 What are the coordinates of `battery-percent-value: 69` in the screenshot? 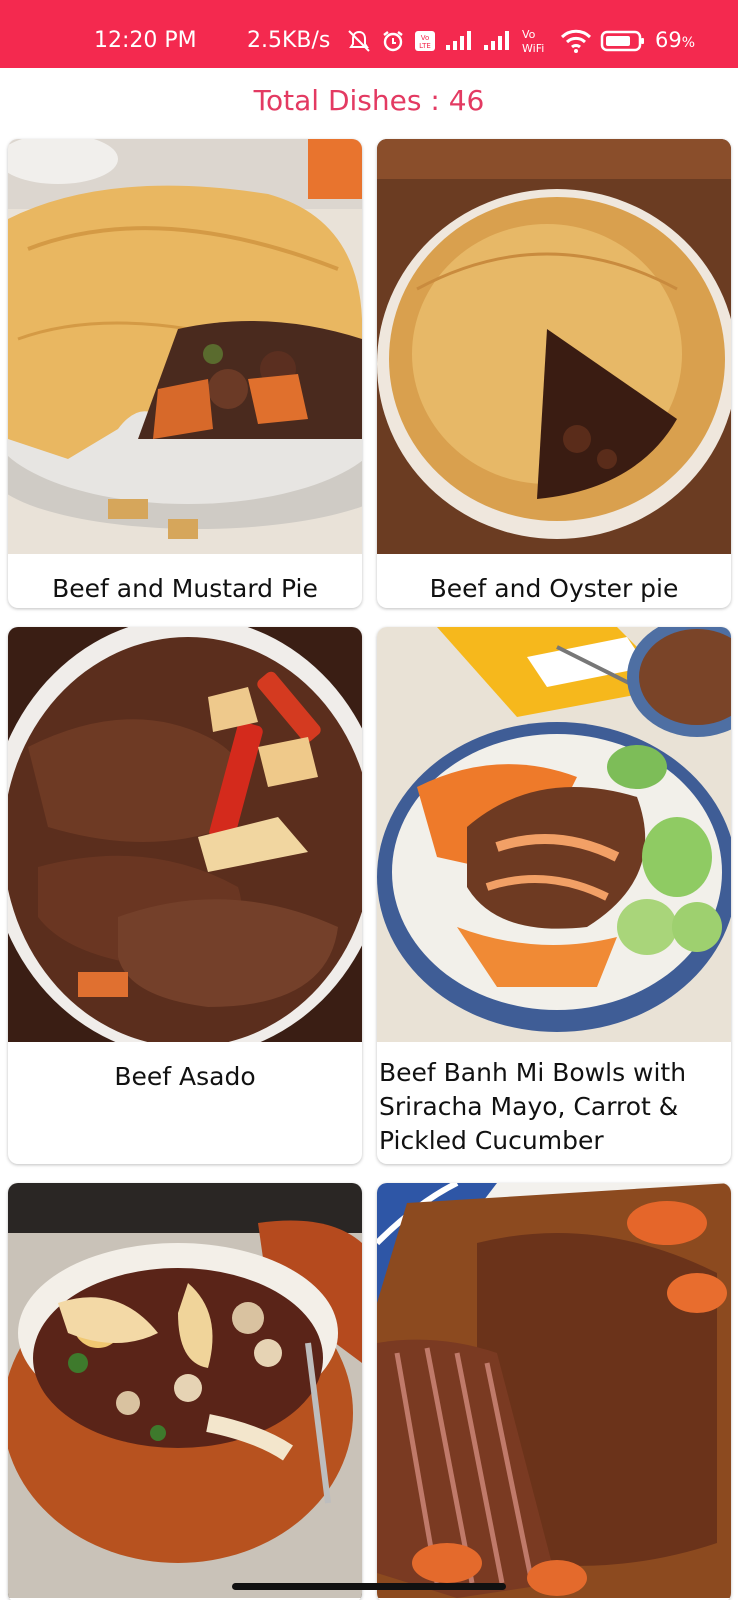 It's located at (668, 40).